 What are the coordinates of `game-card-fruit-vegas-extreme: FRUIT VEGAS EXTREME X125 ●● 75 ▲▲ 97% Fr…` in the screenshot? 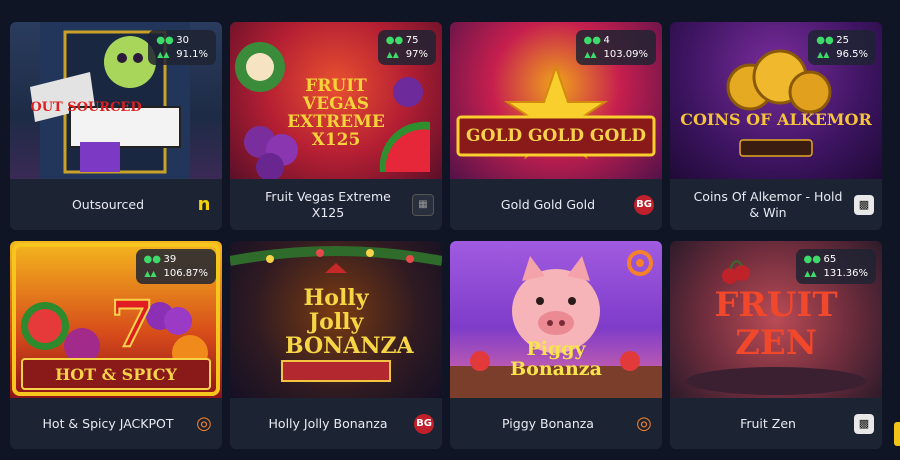 It's located at (336, 126).